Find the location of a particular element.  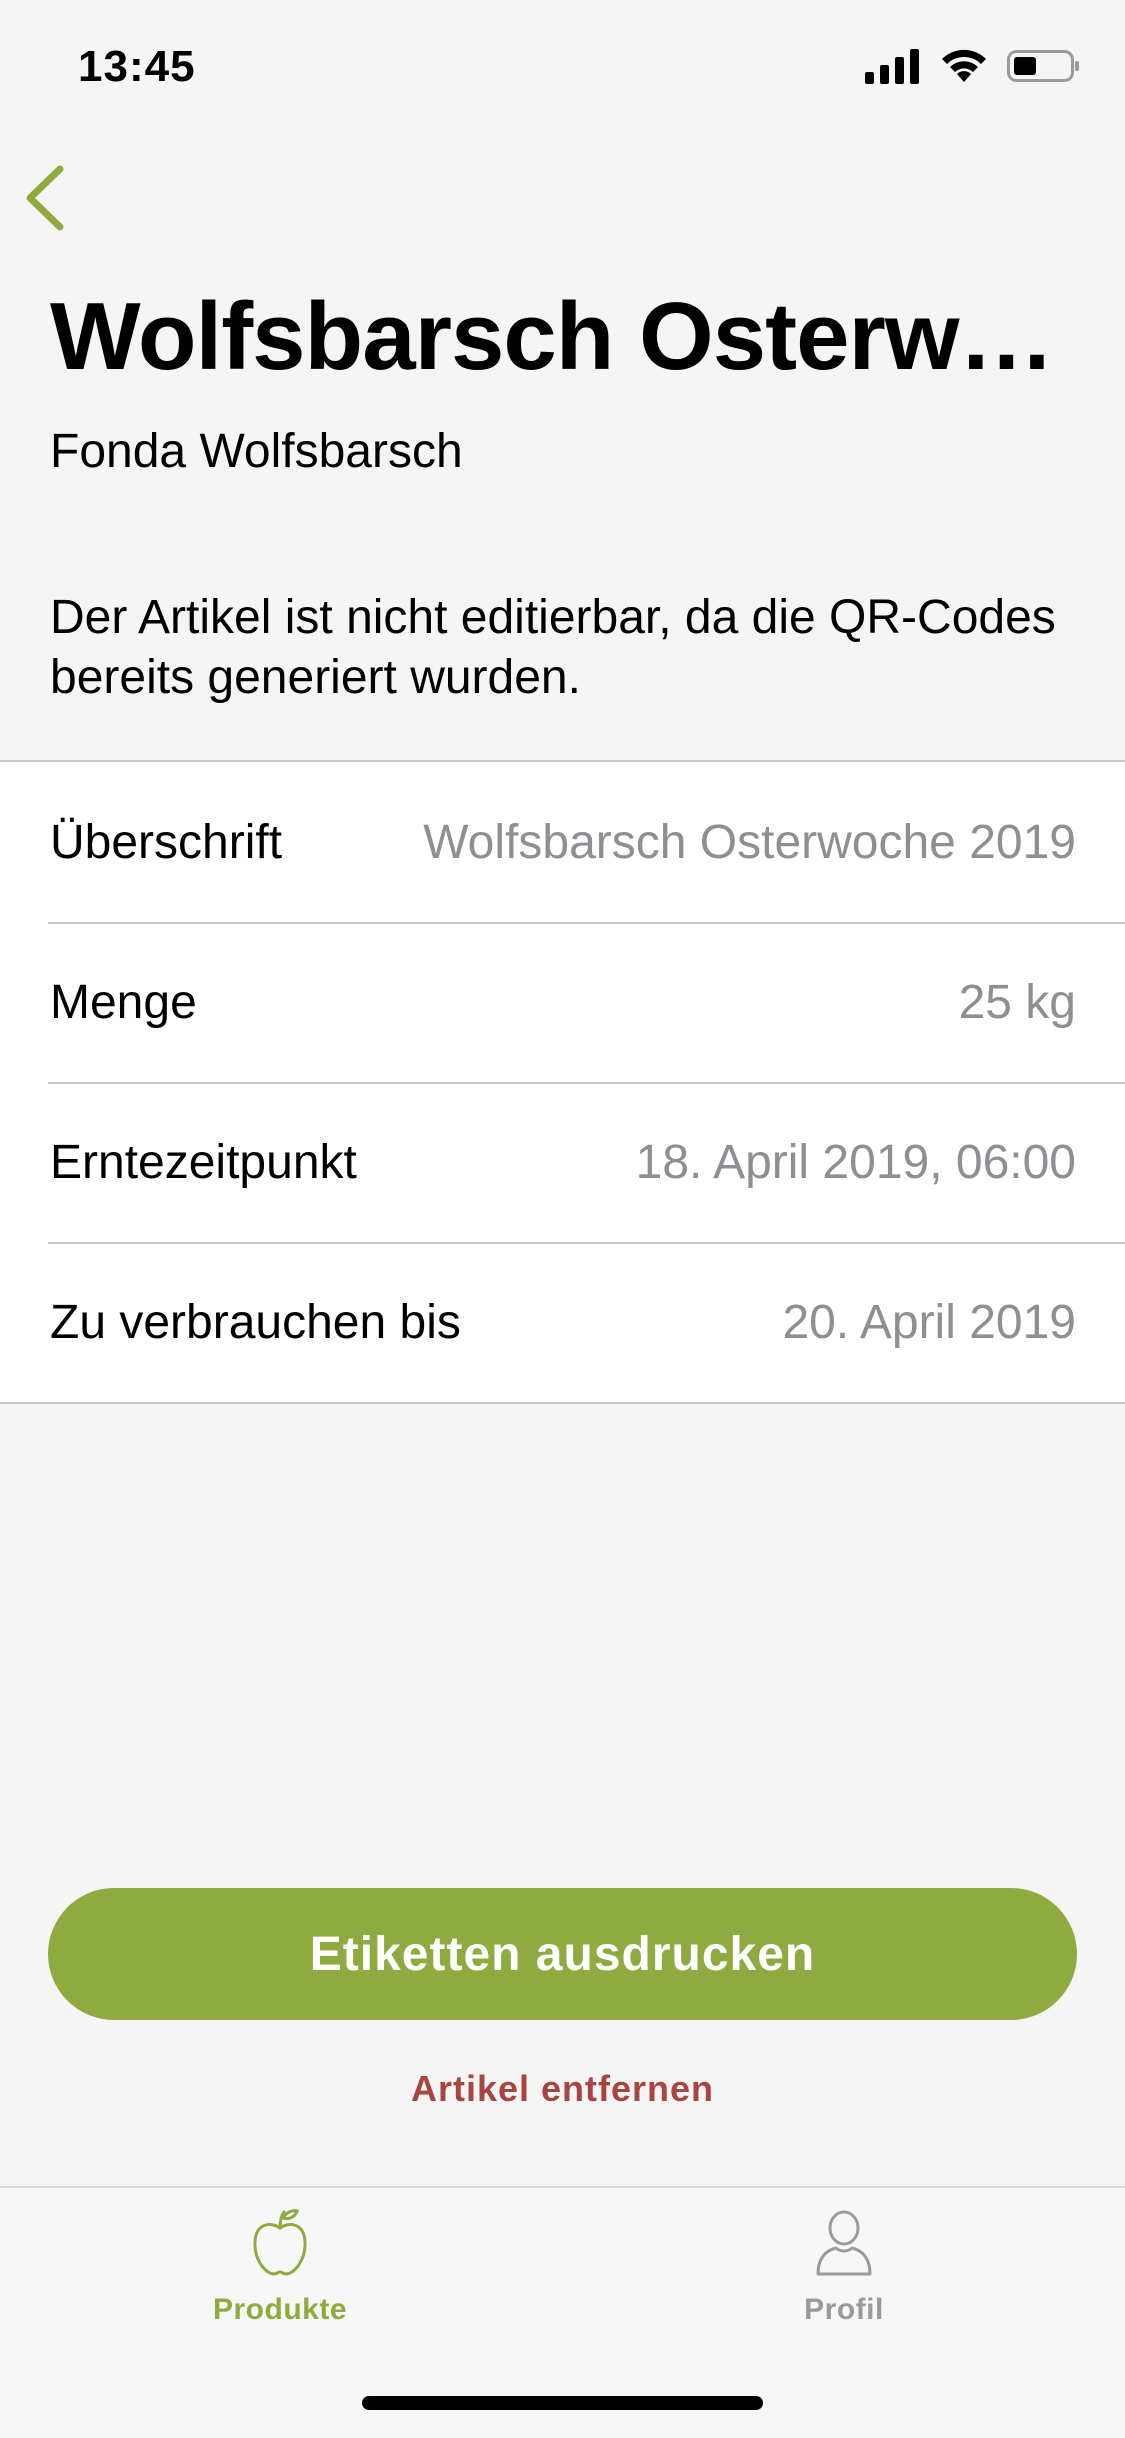

tab-profile: Profil is located at coordinates (844, 2267).